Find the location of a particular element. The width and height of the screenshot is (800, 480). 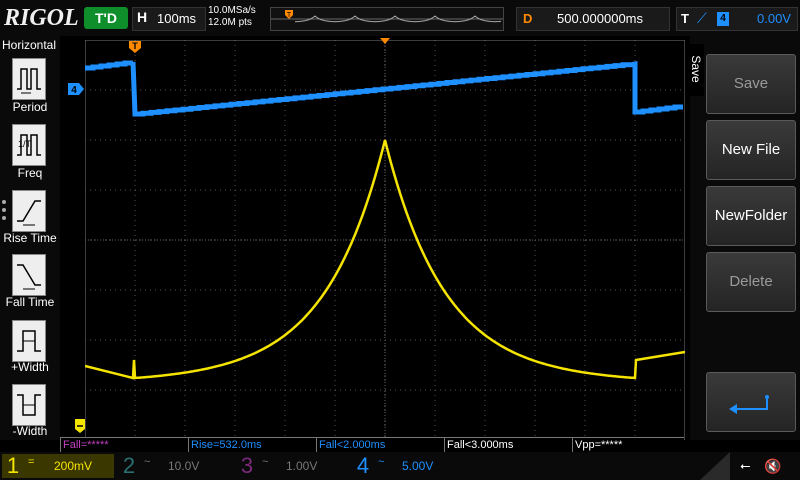

trigger-source-badge: 4 is located at coordinates (723, 19).